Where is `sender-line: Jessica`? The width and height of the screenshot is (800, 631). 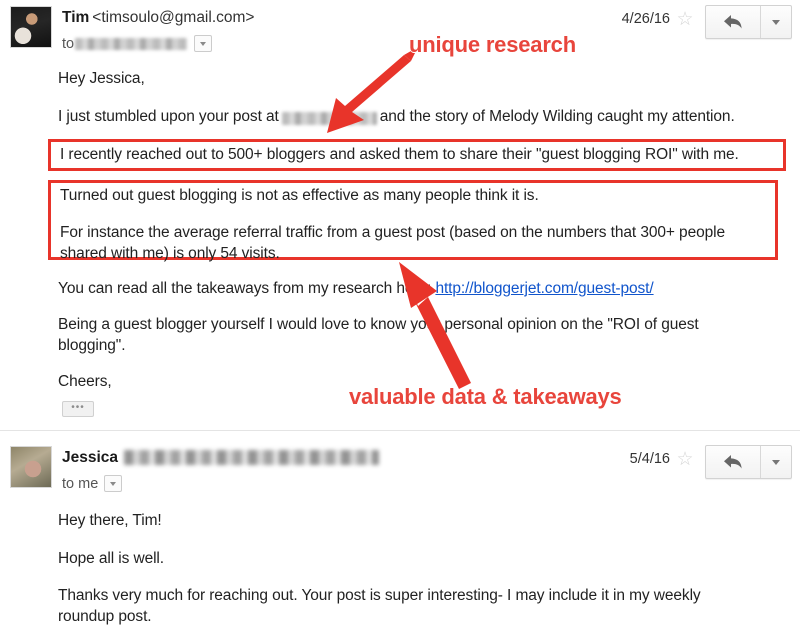
sender-line: Jessica is located at coordinates (221, 458).